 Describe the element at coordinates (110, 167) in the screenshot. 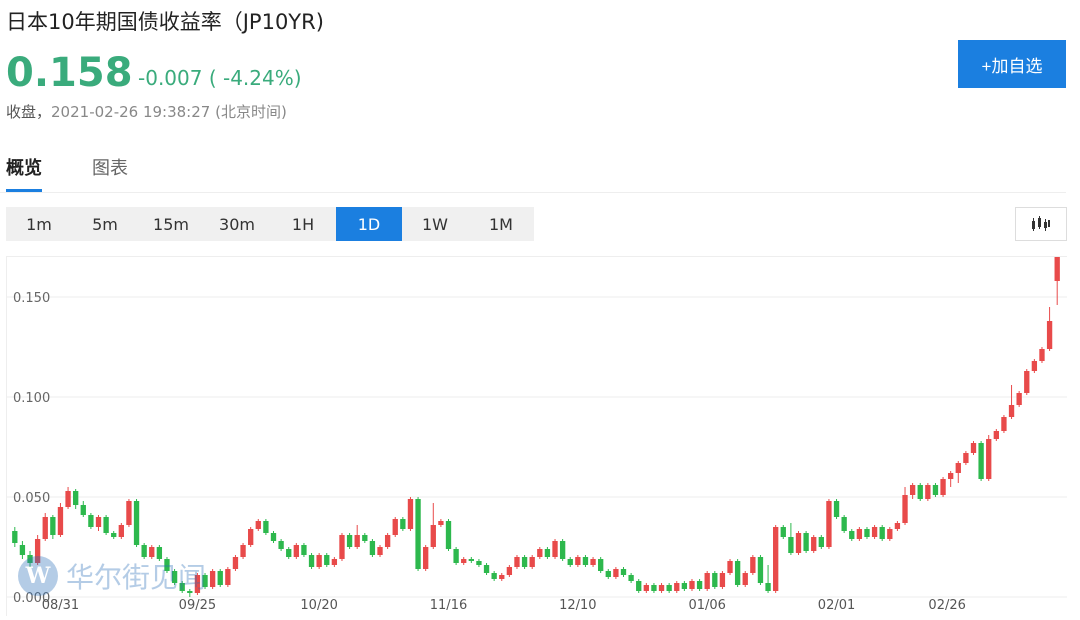

I see `tab-chart: 图表` at that location.